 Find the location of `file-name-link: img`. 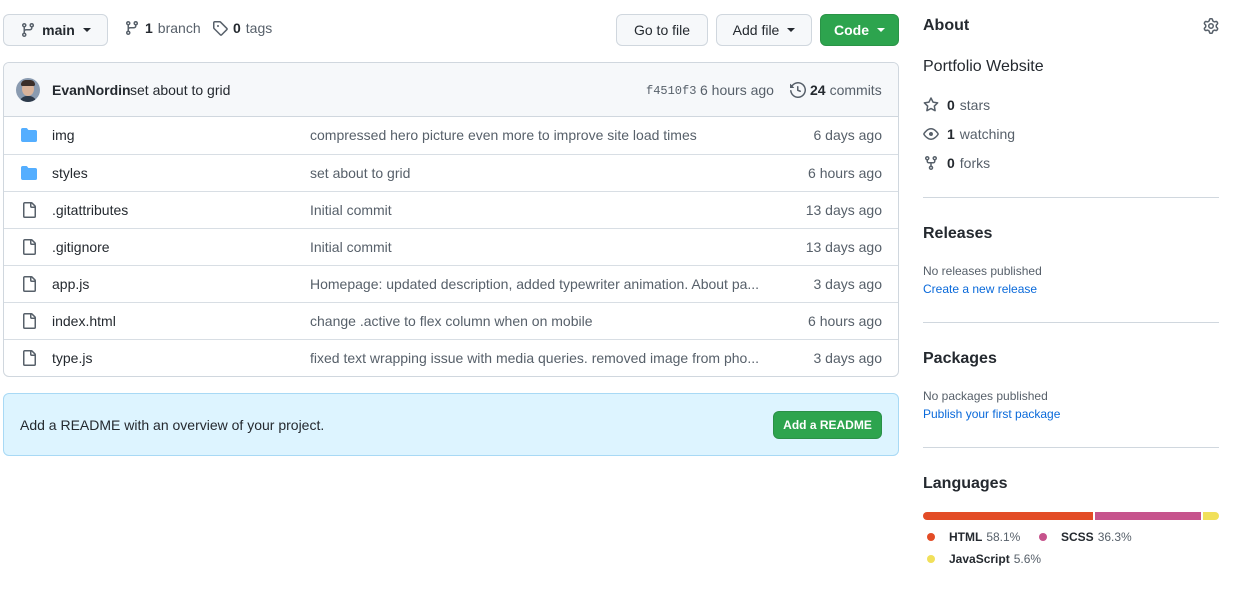

file-name-link: img is located at coordinates (63, 135).